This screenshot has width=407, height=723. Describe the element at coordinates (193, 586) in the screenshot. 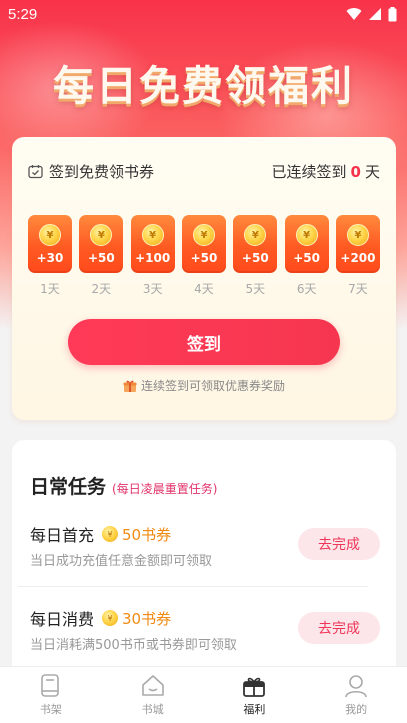

I see `task-divider` at that location.